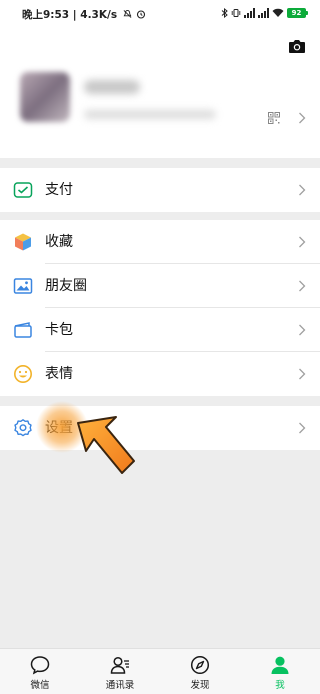 This screenshot has width=320, height=694. Describe the element at coordinates (200, 665) in the screenshot. I see `compass-icon` at that location.